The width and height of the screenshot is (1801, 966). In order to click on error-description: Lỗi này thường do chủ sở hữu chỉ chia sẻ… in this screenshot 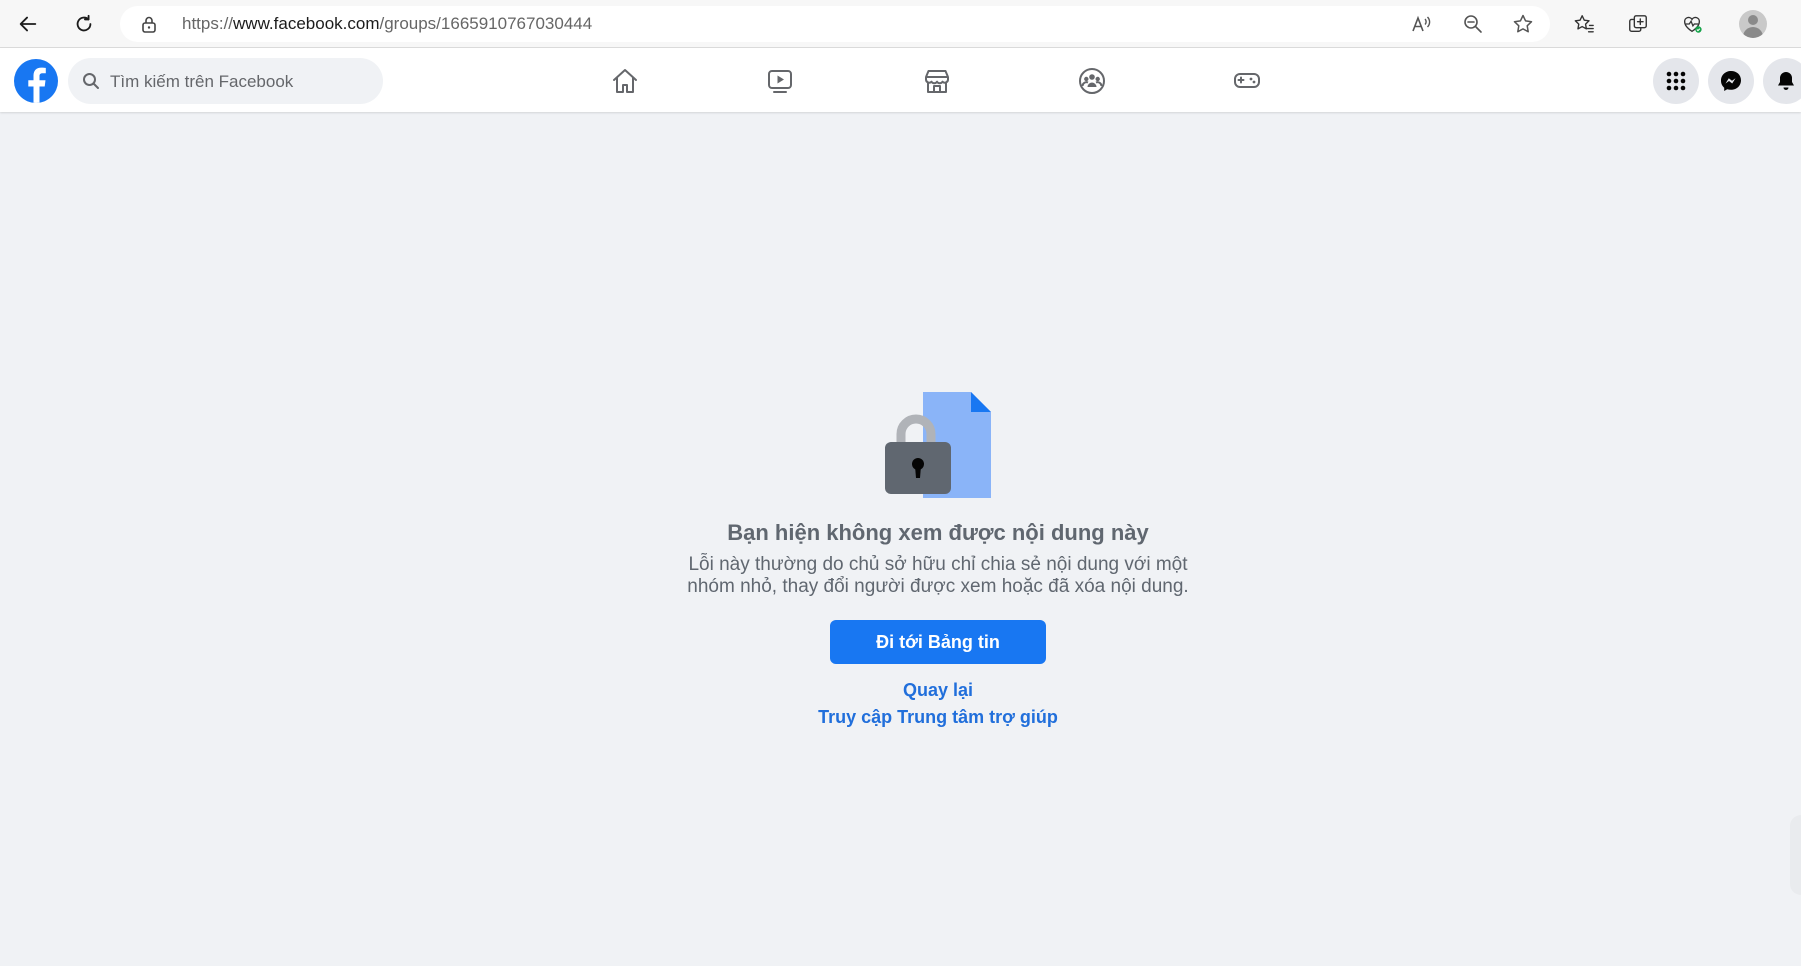, I will do `click(938, 576)`.